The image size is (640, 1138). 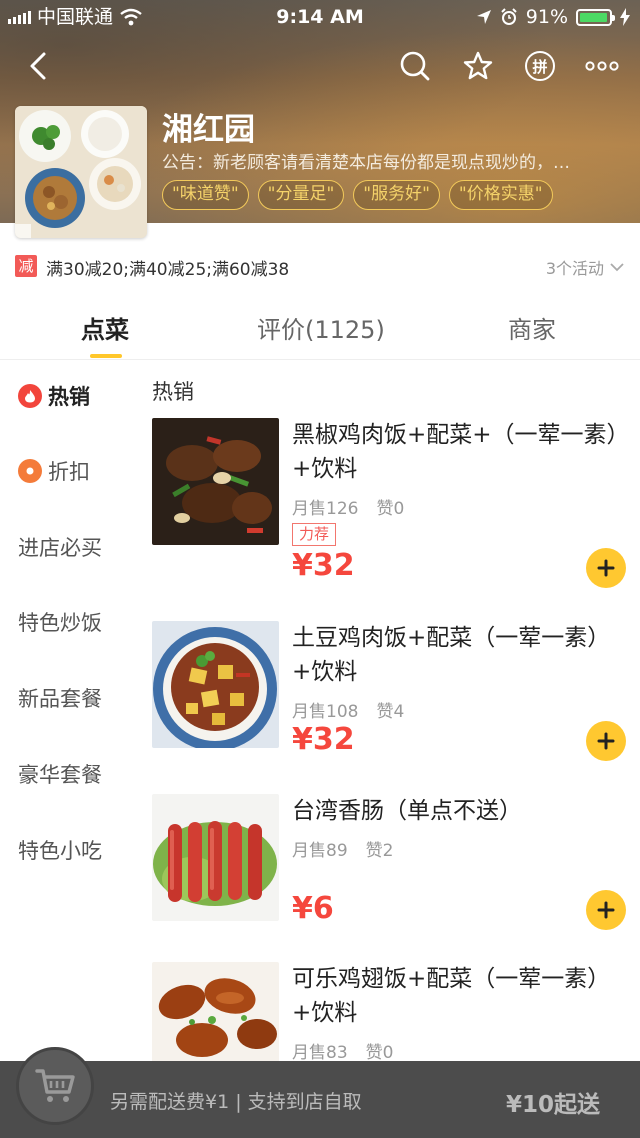 I want to click on shop-tag: "分量足", so click(x=301, y=195).